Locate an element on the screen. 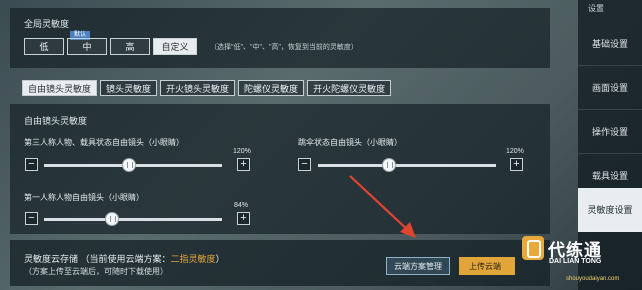  parachute-increase-button: + is located at coordinates (516, 164).